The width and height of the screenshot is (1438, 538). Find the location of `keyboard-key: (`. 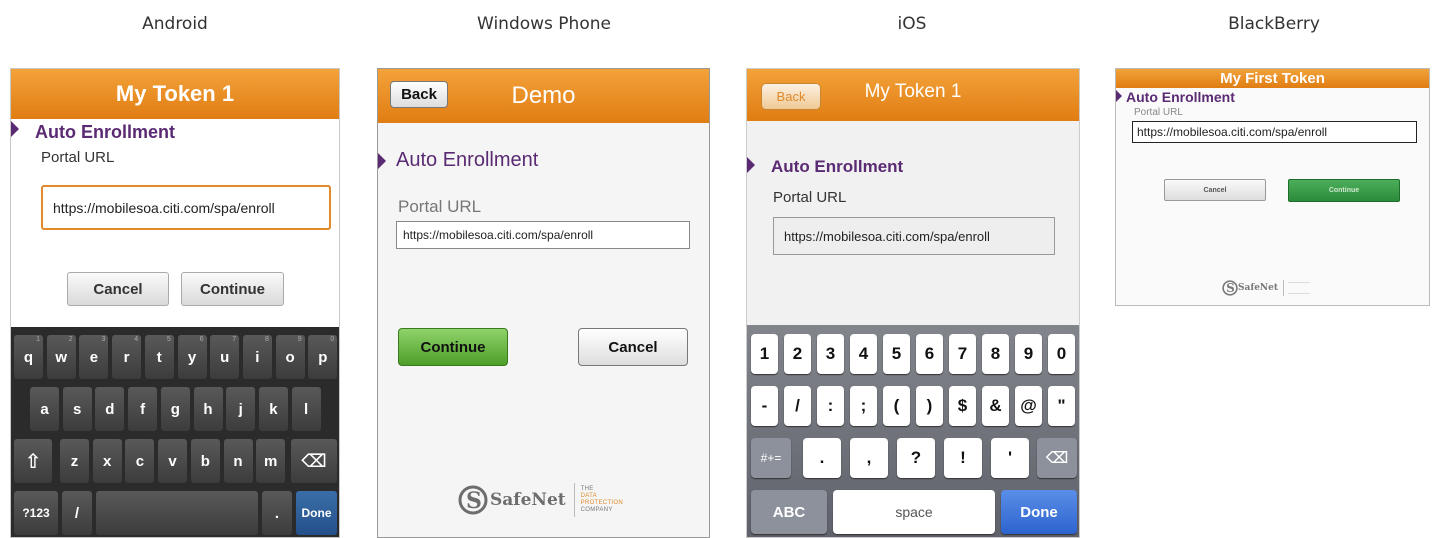

keyboard-key: ( is located at coordinates (896, 406).